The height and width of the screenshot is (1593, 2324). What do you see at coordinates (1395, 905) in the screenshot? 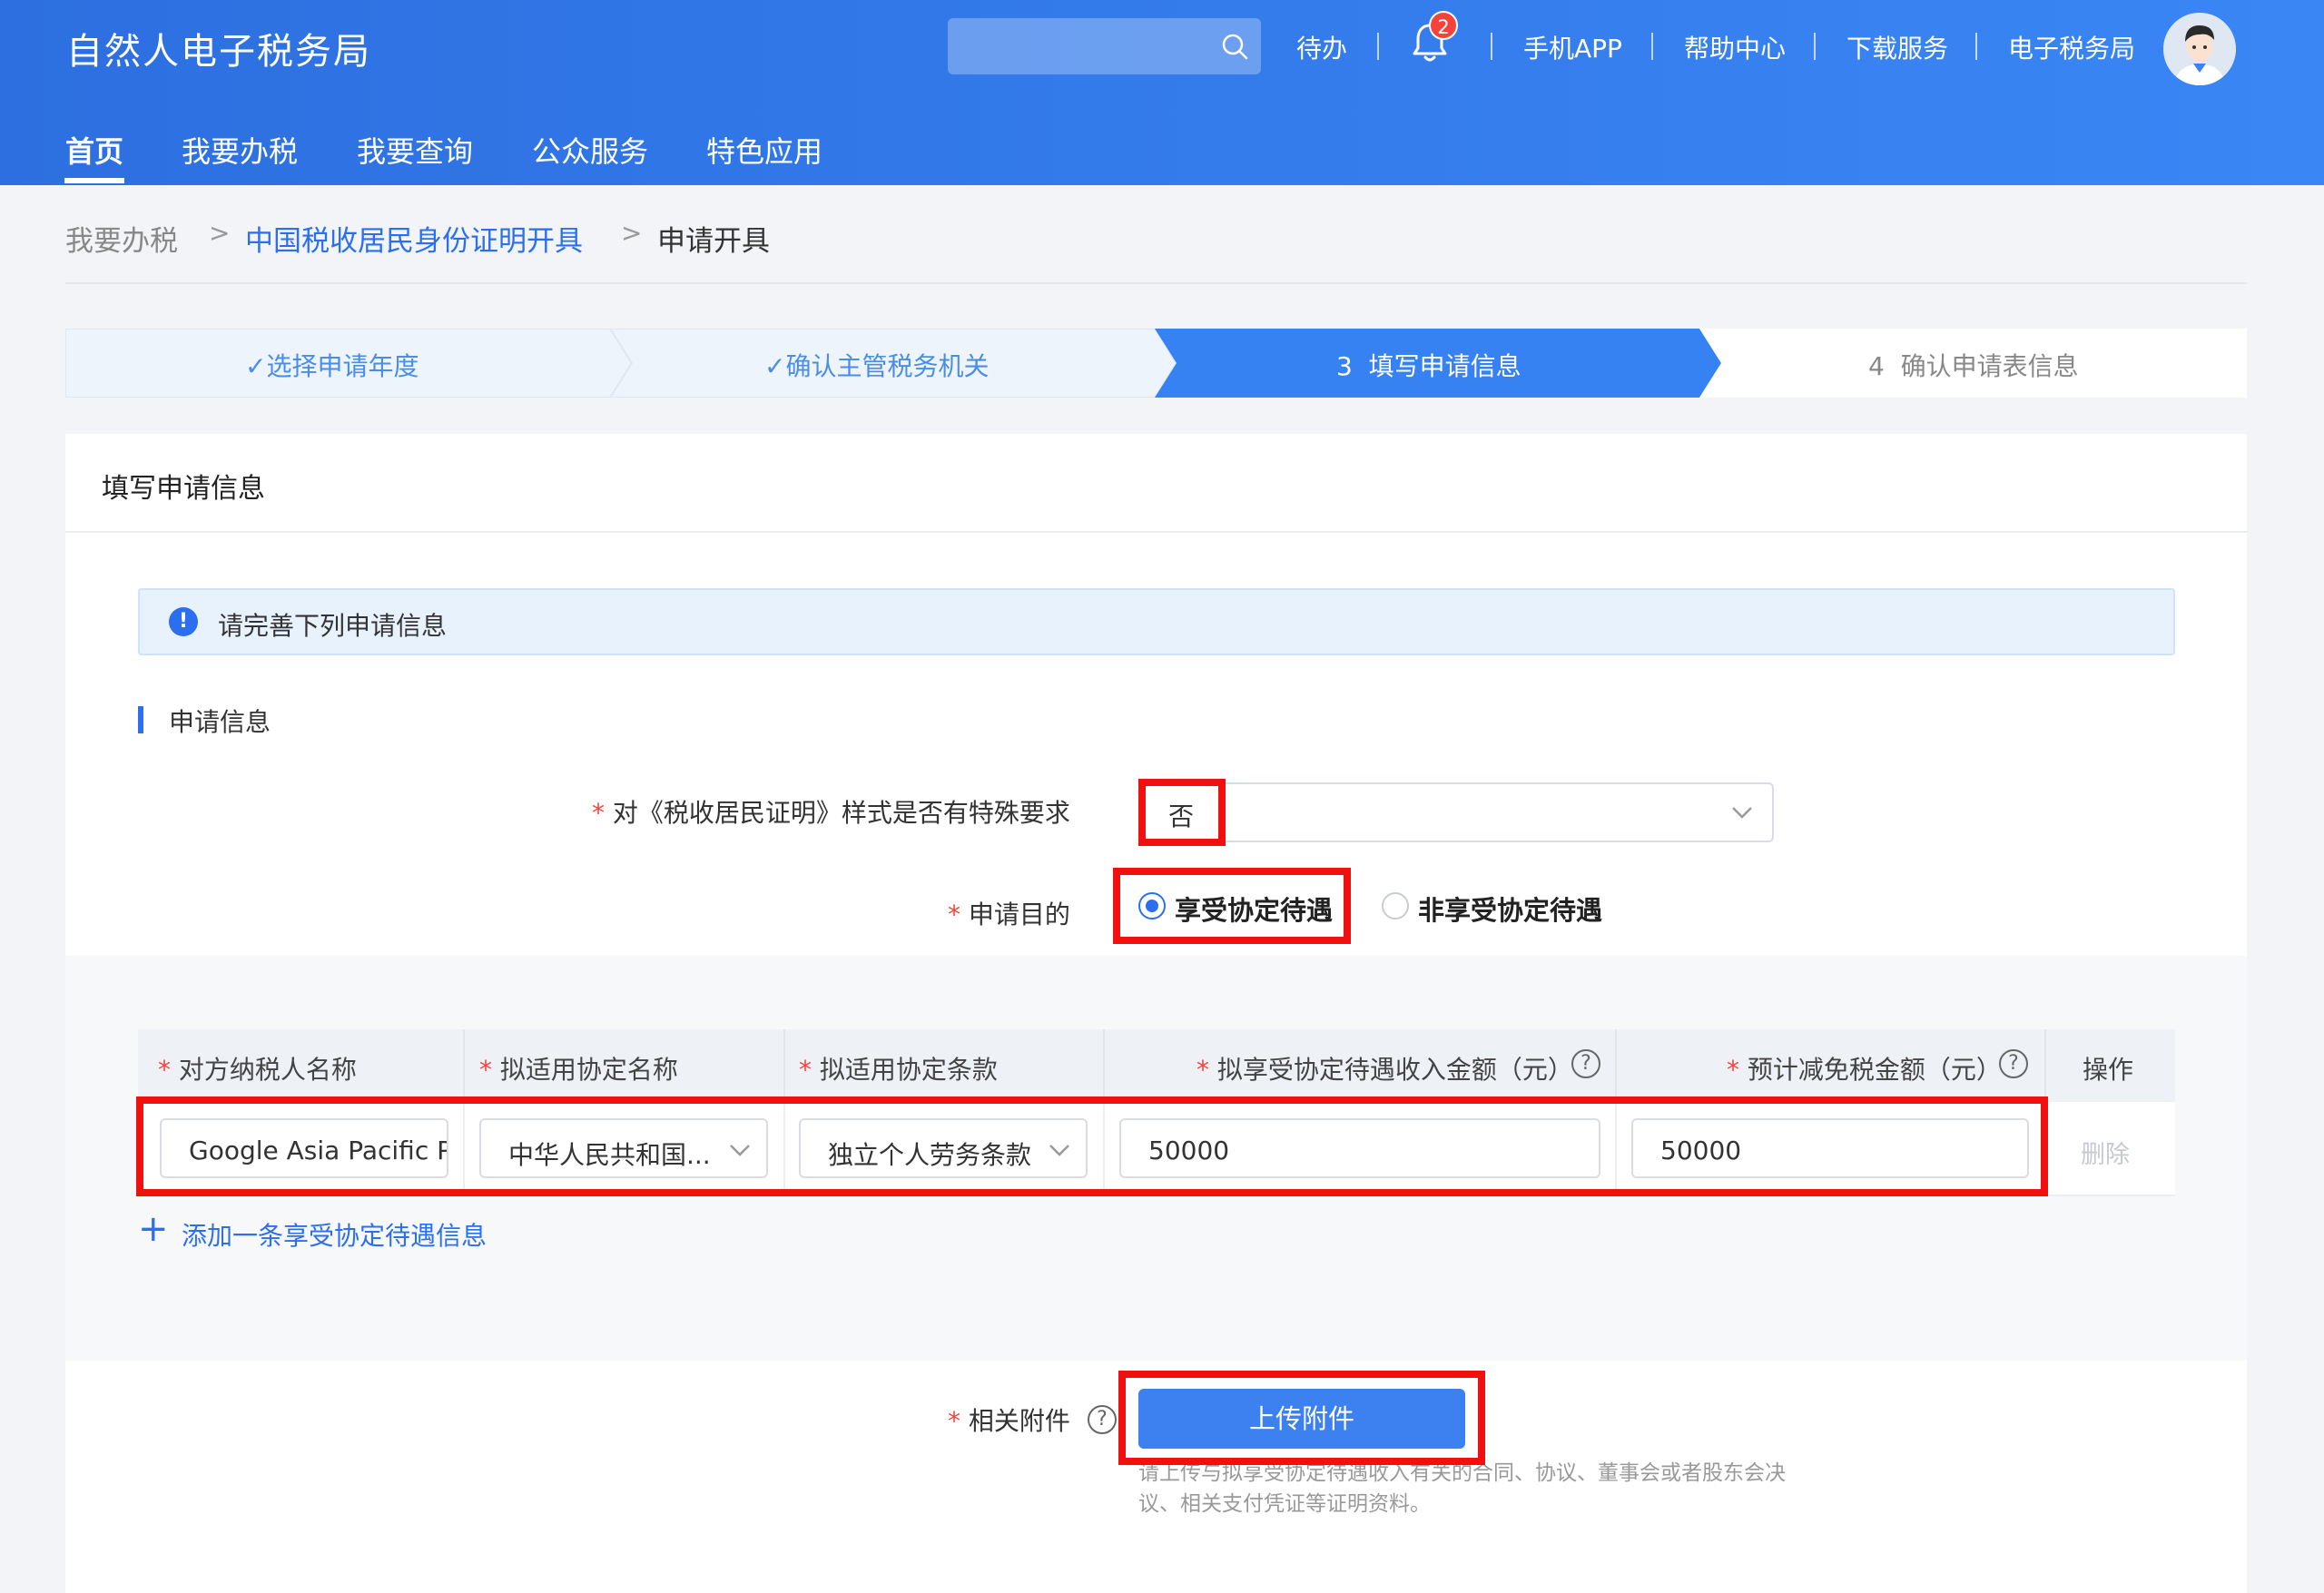
I see `purpose-radio-non-treaty` at bounding box center [1395, 905].